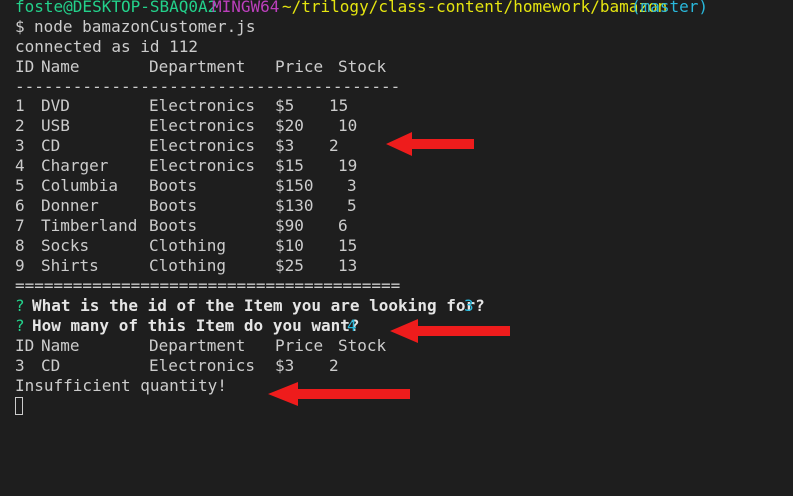 The image size is (793, 496). I want to click on row-stock: 19, so click(348, 165).